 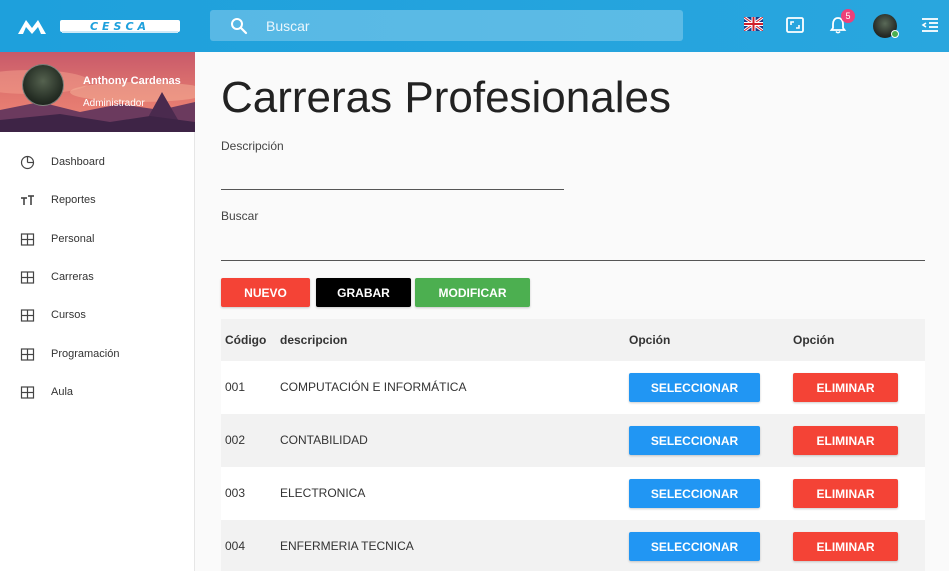 What do you see at coordinates (930, 25) in the screenshot?
I see `menu-toggle-icon` at bounding box center [930, 25].